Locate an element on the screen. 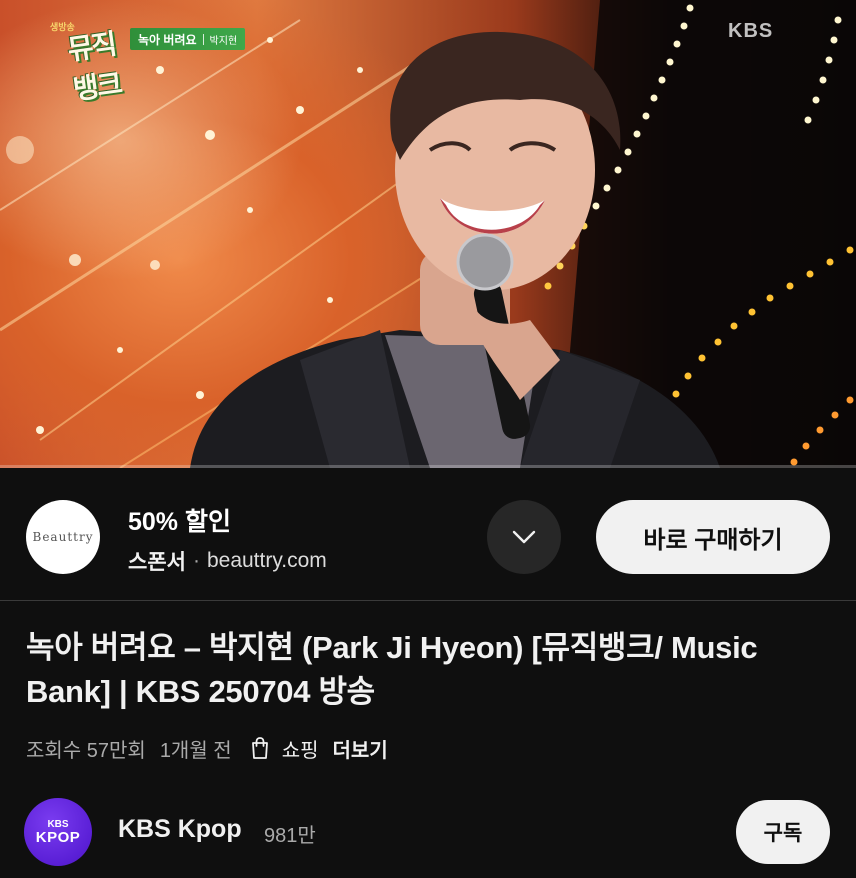  channel-avatar: KBS KPOP is located at coordinates (58, 832).